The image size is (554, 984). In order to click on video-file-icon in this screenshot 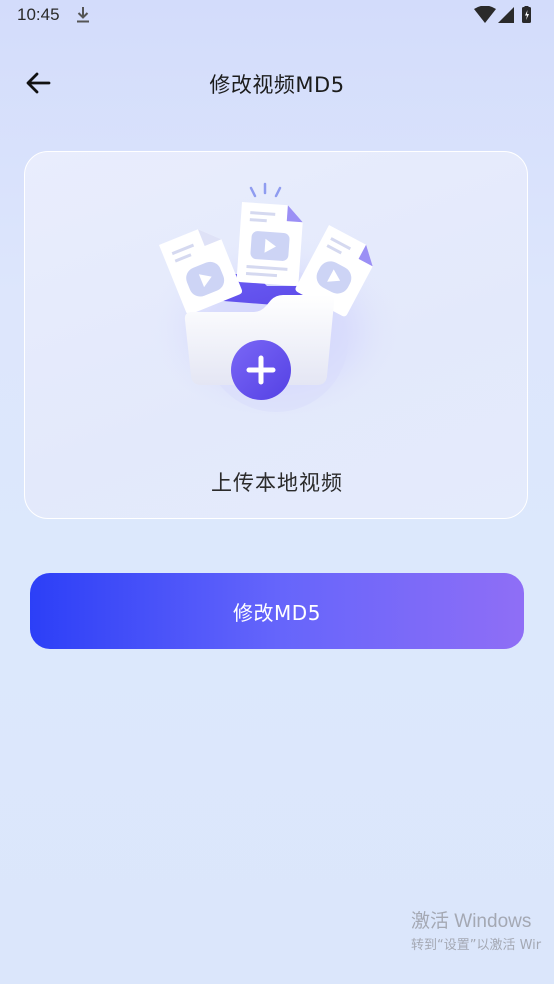, I will do `click(269, 244)`.